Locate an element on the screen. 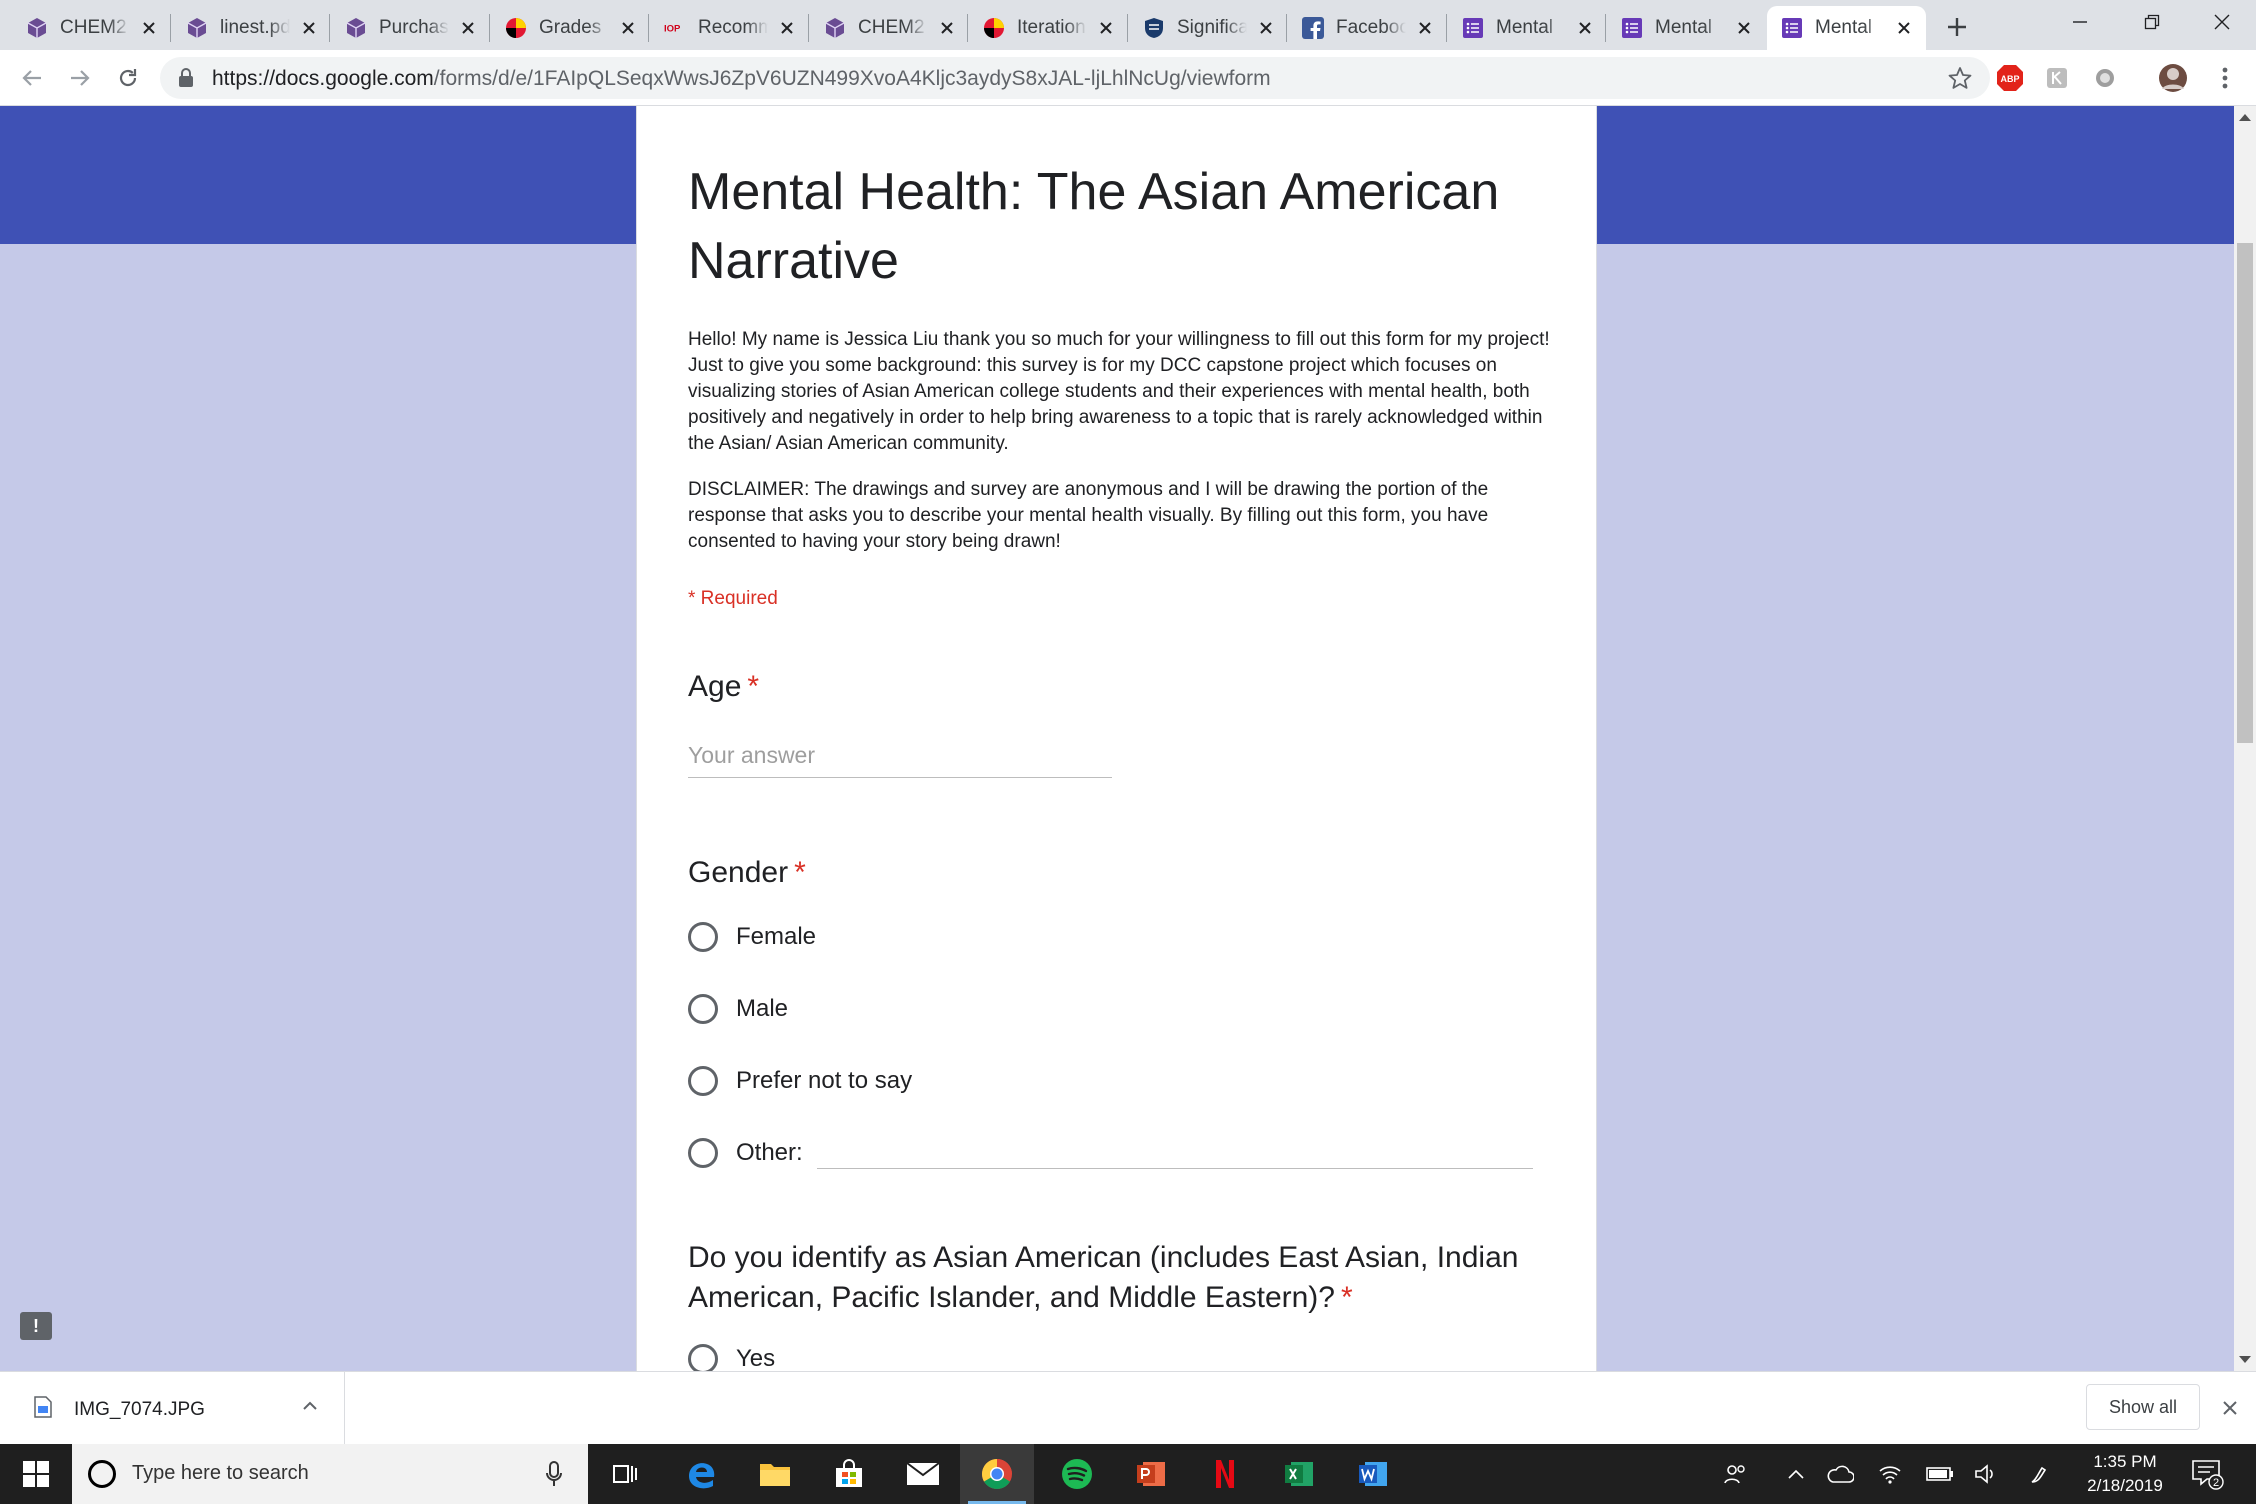 Image resolution: width=2256 pixels, height=1504 pixels. tab-linest-pdf: linest.pdf is located at coordinates (251, 28).